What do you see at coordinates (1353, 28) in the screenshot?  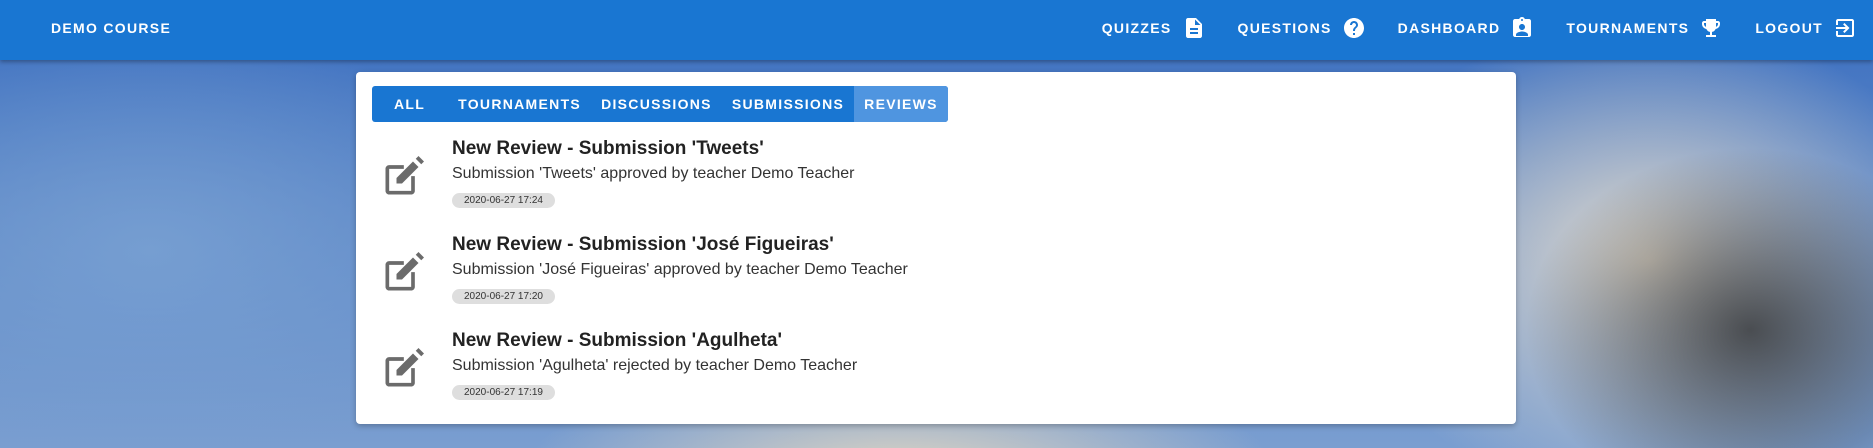 I see `help-circle-icon` at bounding box center [1353, 28].